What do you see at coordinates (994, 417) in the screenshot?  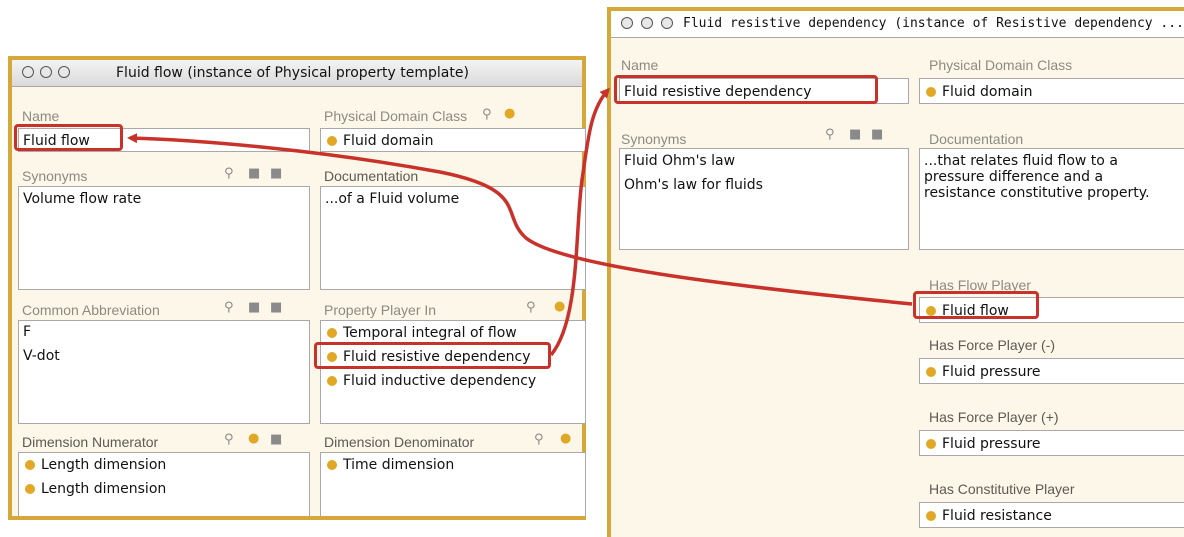 I see `has-force-player-plus-label: Has Force Player (+)` at bounding box center [994, 417].